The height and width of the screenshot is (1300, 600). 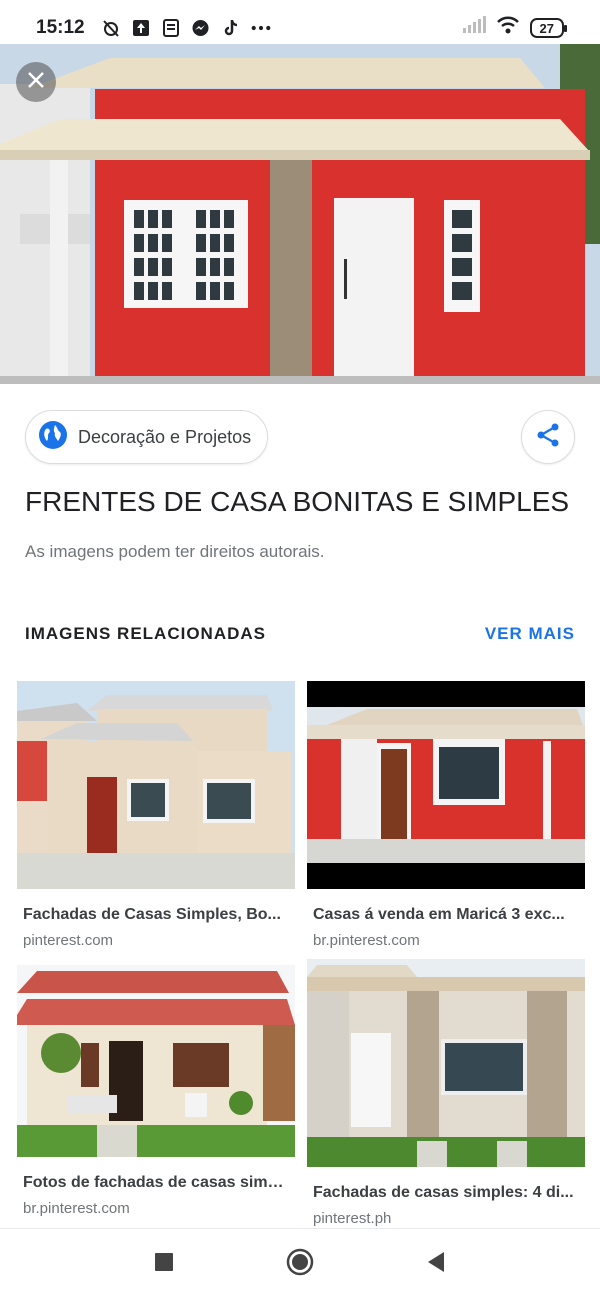 What do you see at coordinates (175, 551) in the screenshot?
I see `copyright-note: As imagens podem ter direitos autorais.` at bounding box center [175, 551].